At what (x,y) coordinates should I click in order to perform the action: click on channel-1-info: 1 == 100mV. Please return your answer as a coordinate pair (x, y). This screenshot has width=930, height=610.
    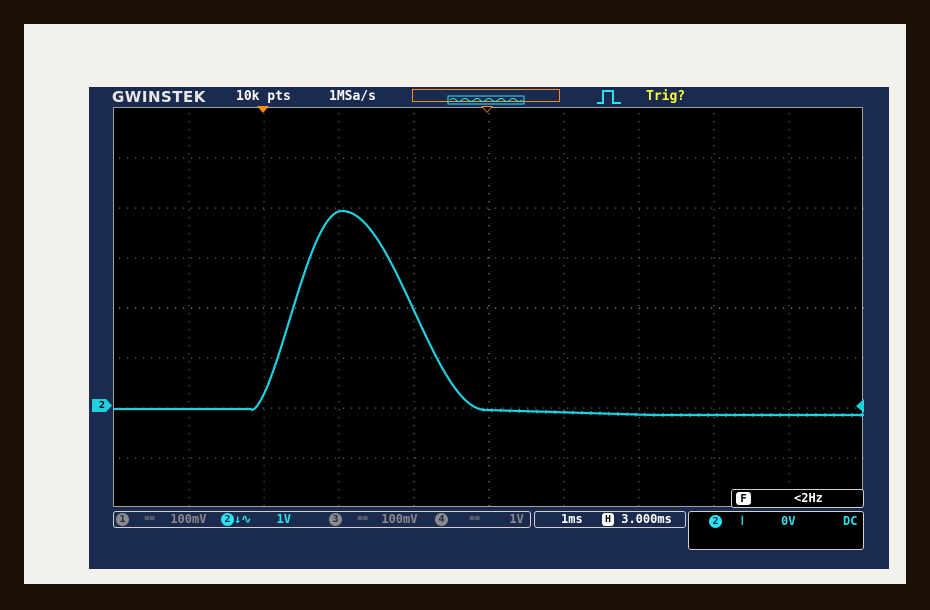
    Looking at the image, I should click on (161, 519).